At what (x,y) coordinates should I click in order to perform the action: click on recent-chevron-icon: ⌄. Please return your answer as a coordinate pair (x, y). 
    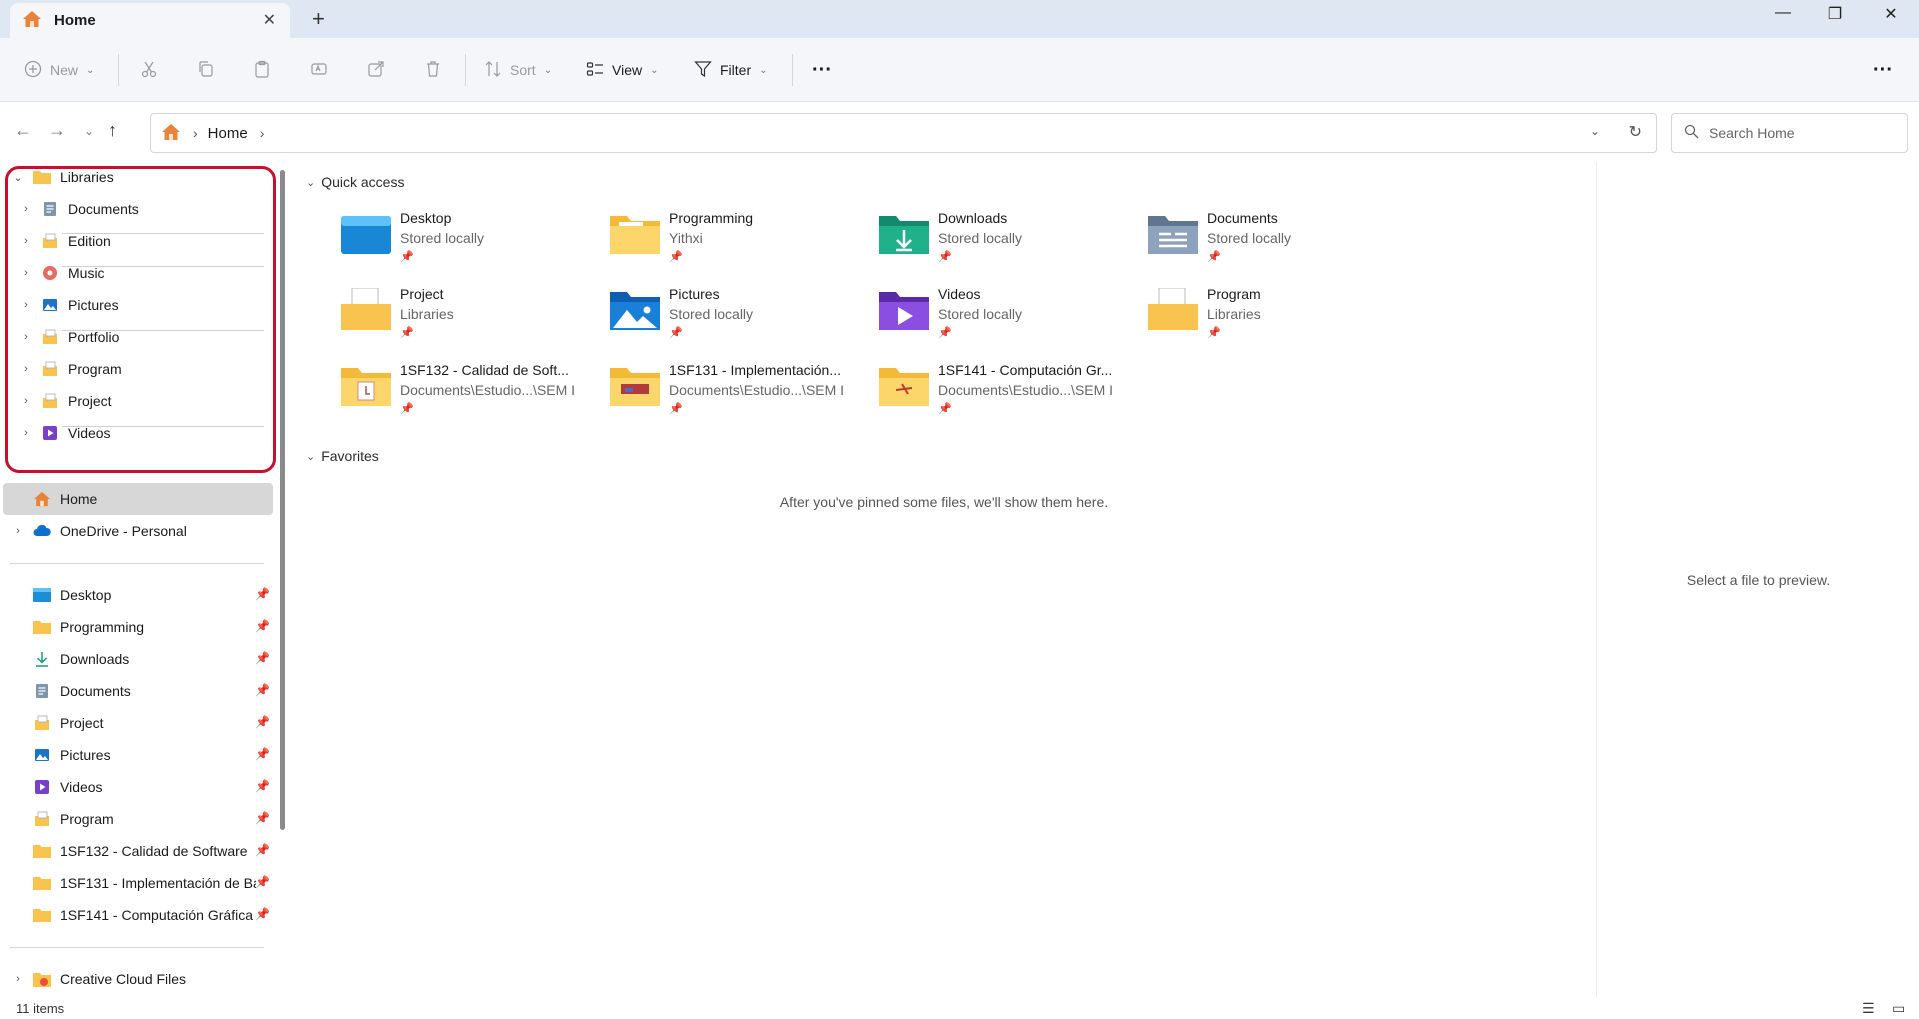
    Looking at the image, I should click on (89, 131).